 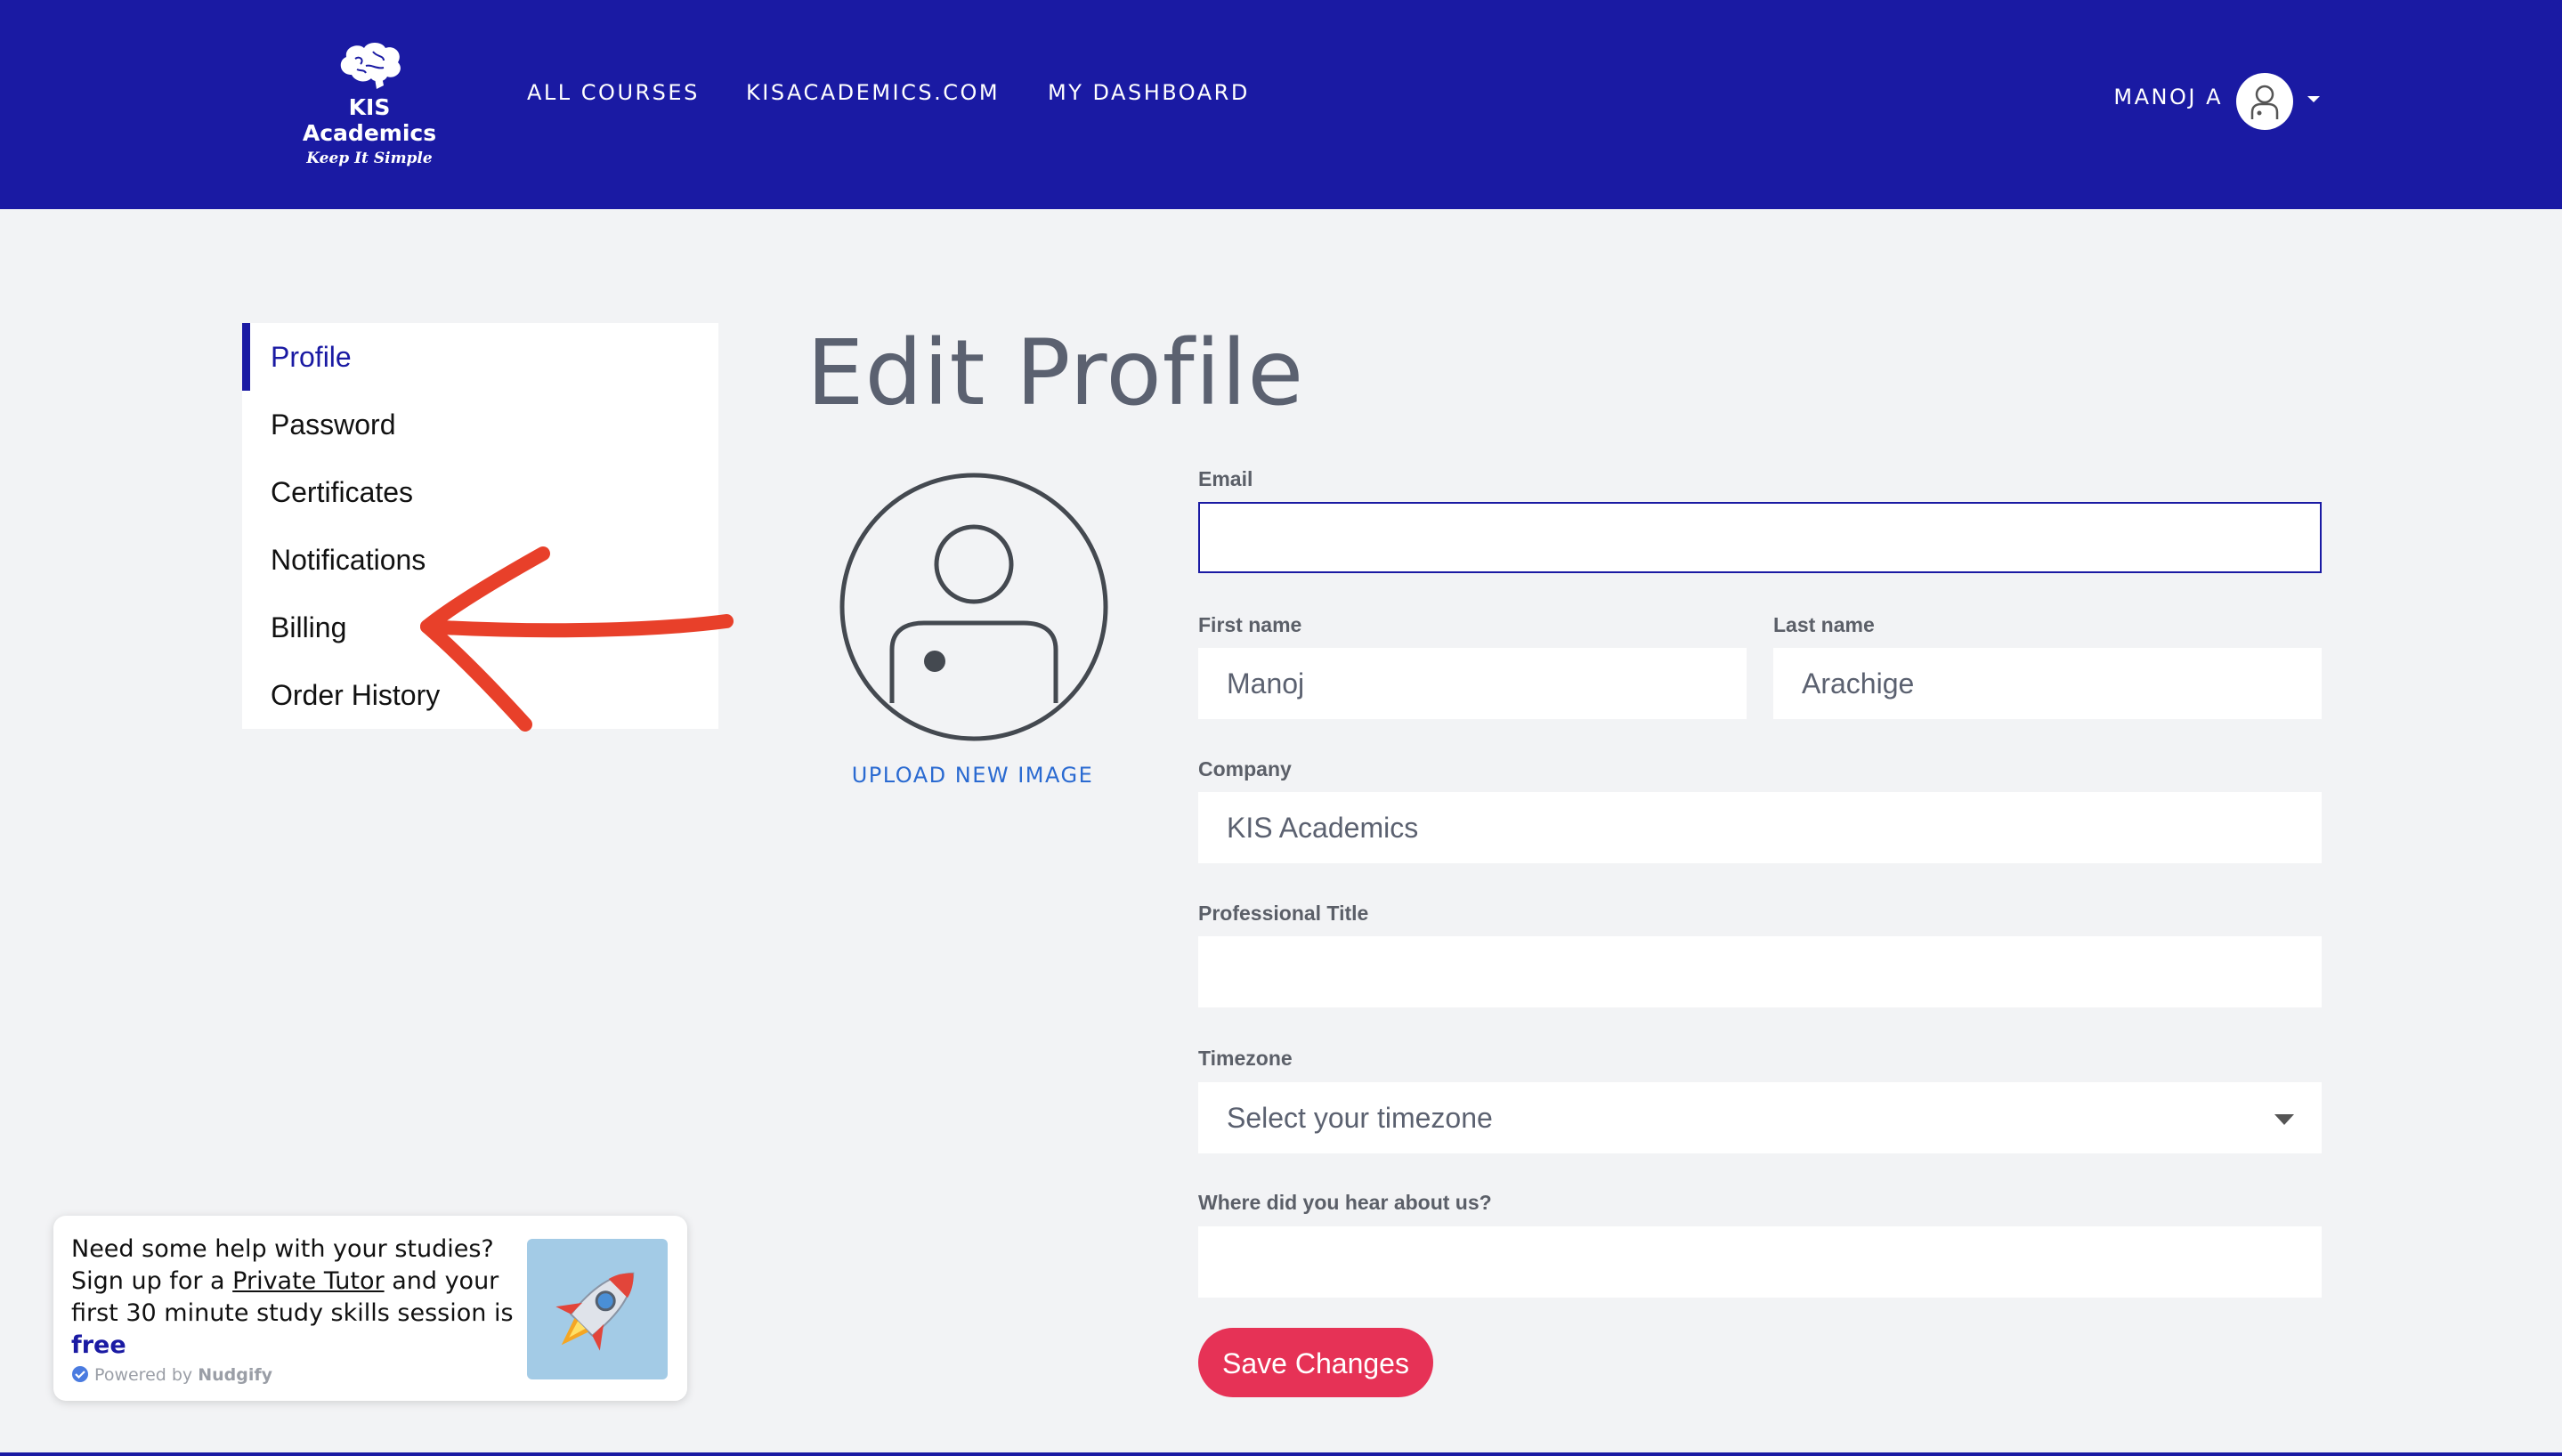 I want to click on nudge-image, so click(x=597, y=1309).